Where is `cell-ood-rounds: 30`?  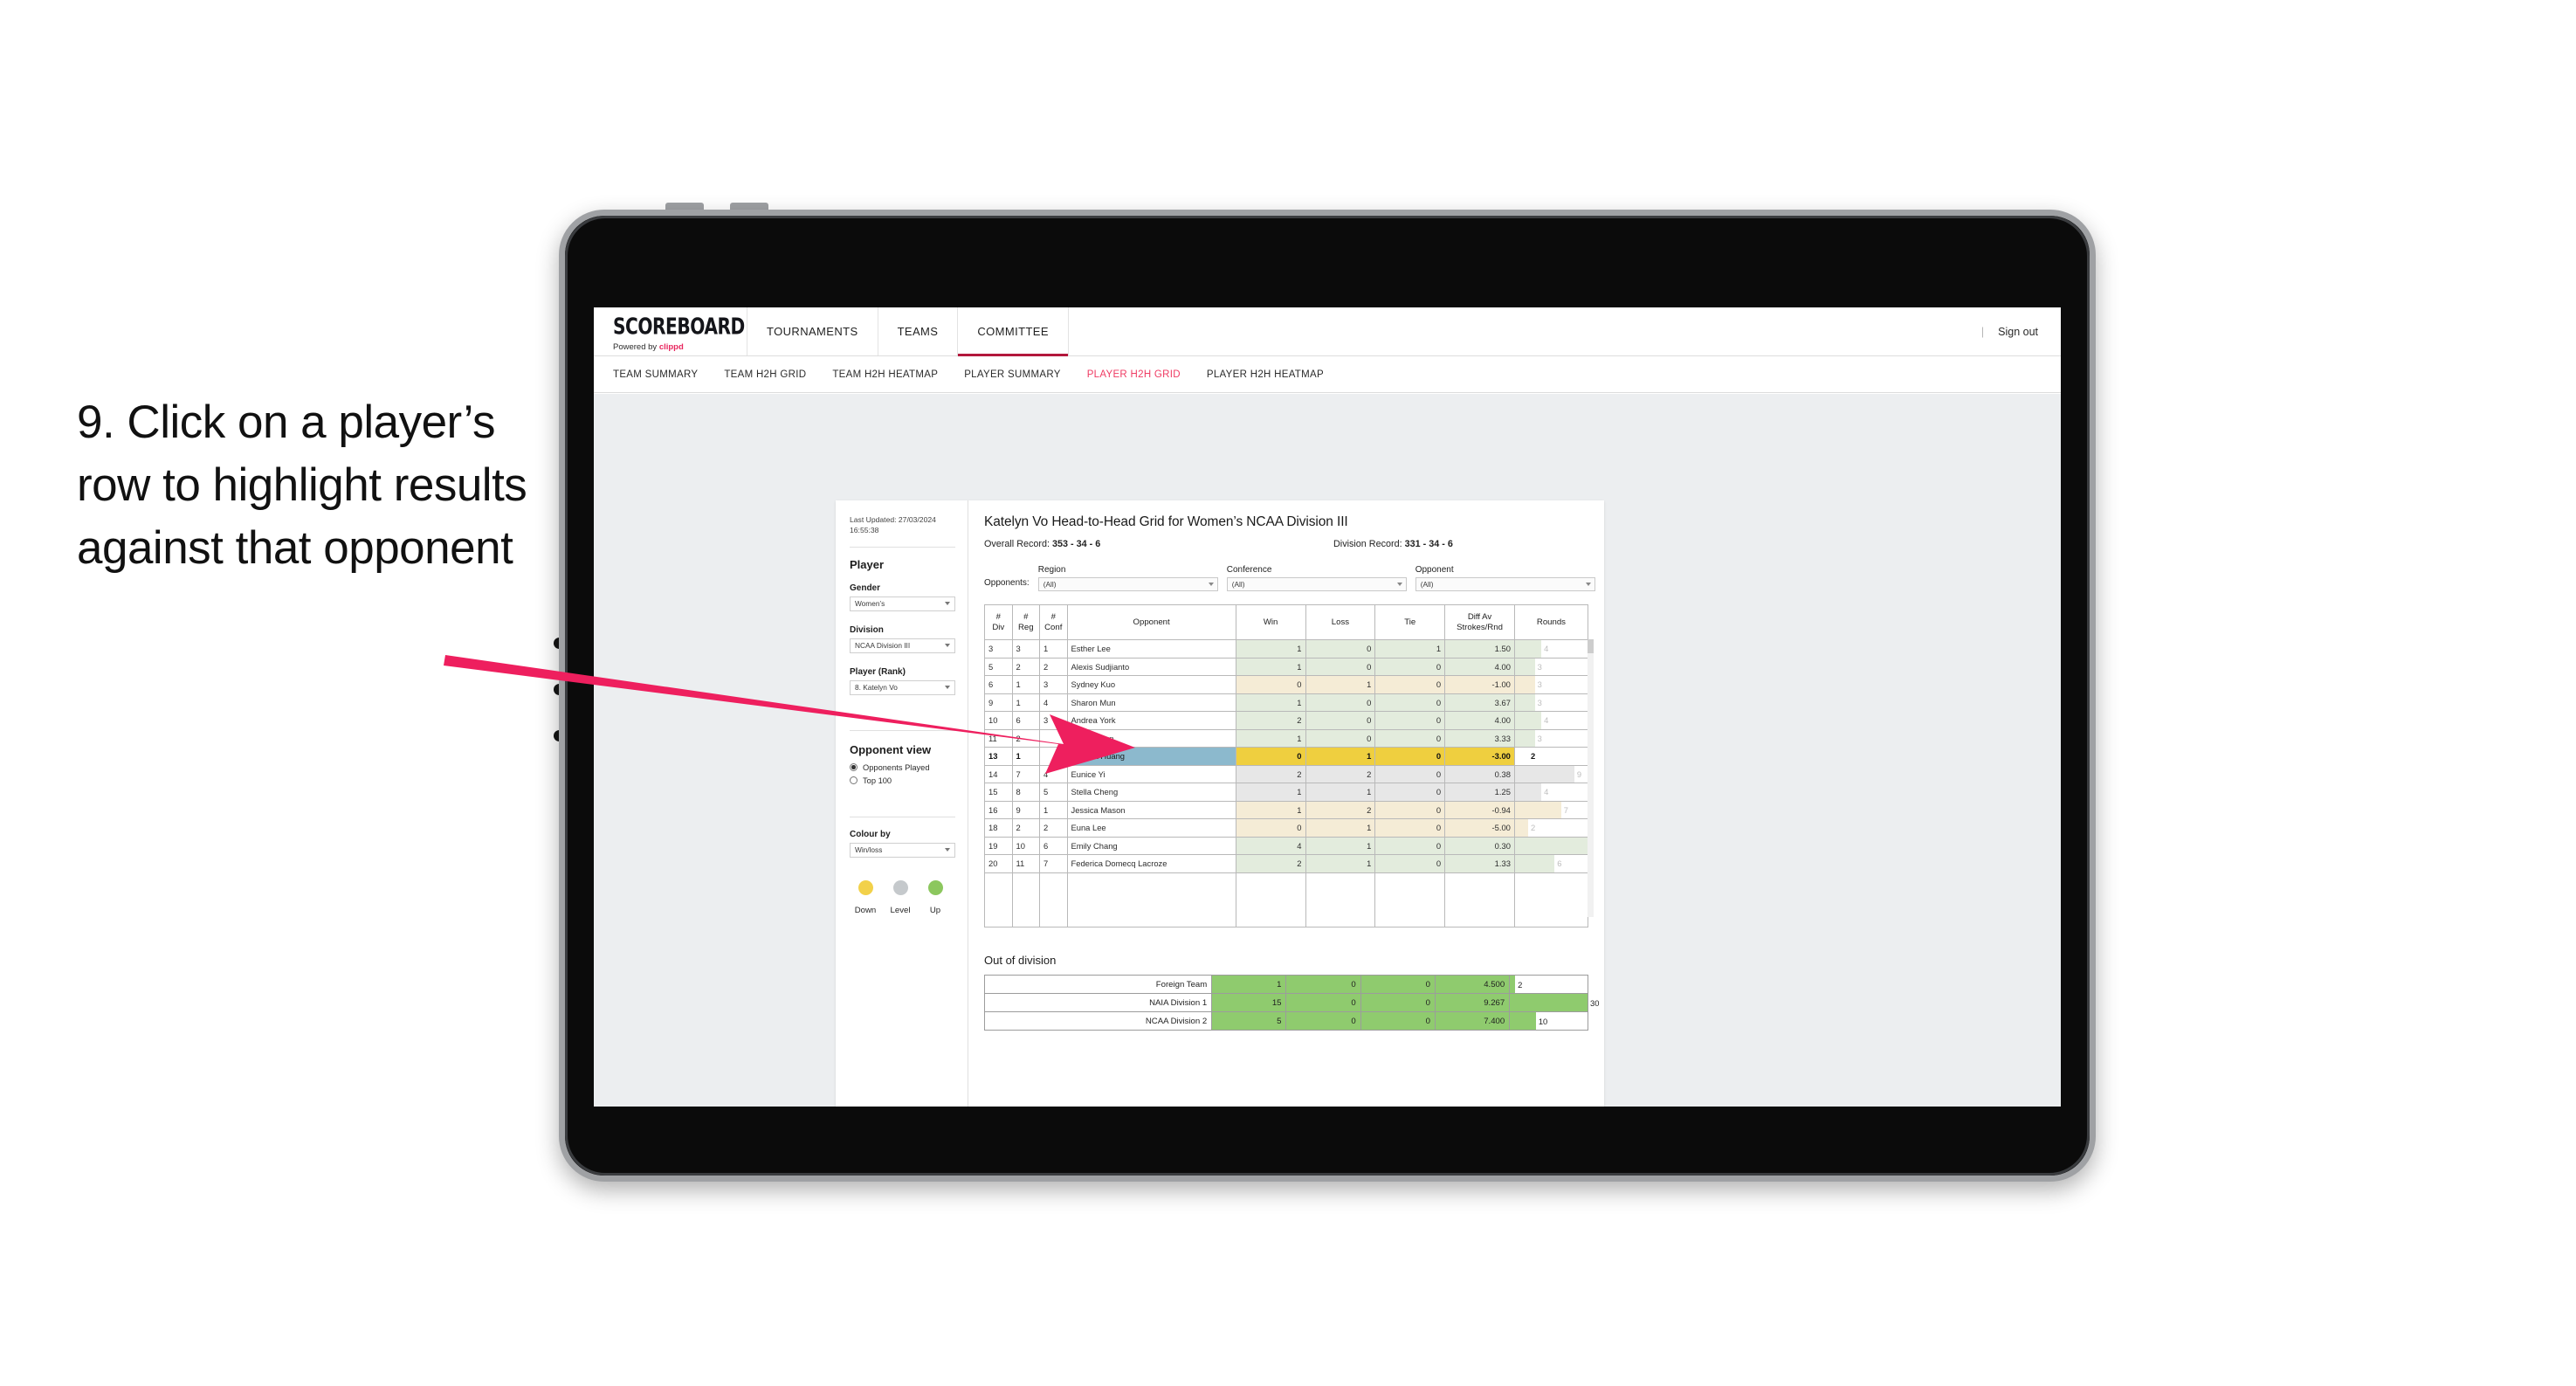 cell-ood-rounds: 30 is located at coordinates (1554, 1003).